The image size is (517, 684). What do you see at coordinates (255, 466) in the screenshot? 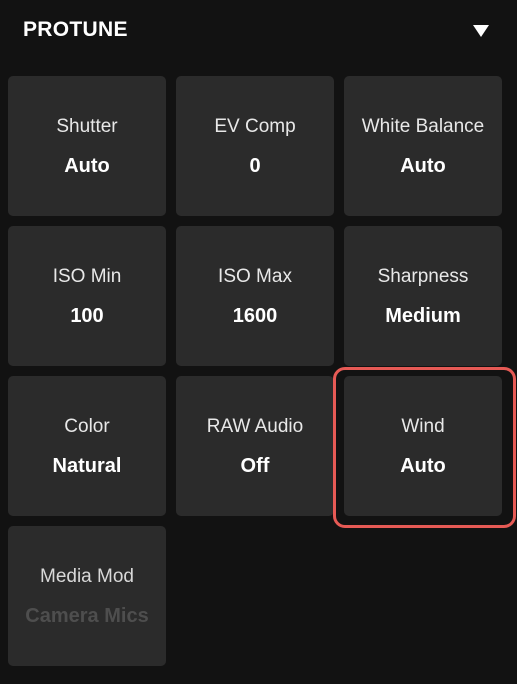
I see `tile-value: Off` at bounding box center [255, 466].